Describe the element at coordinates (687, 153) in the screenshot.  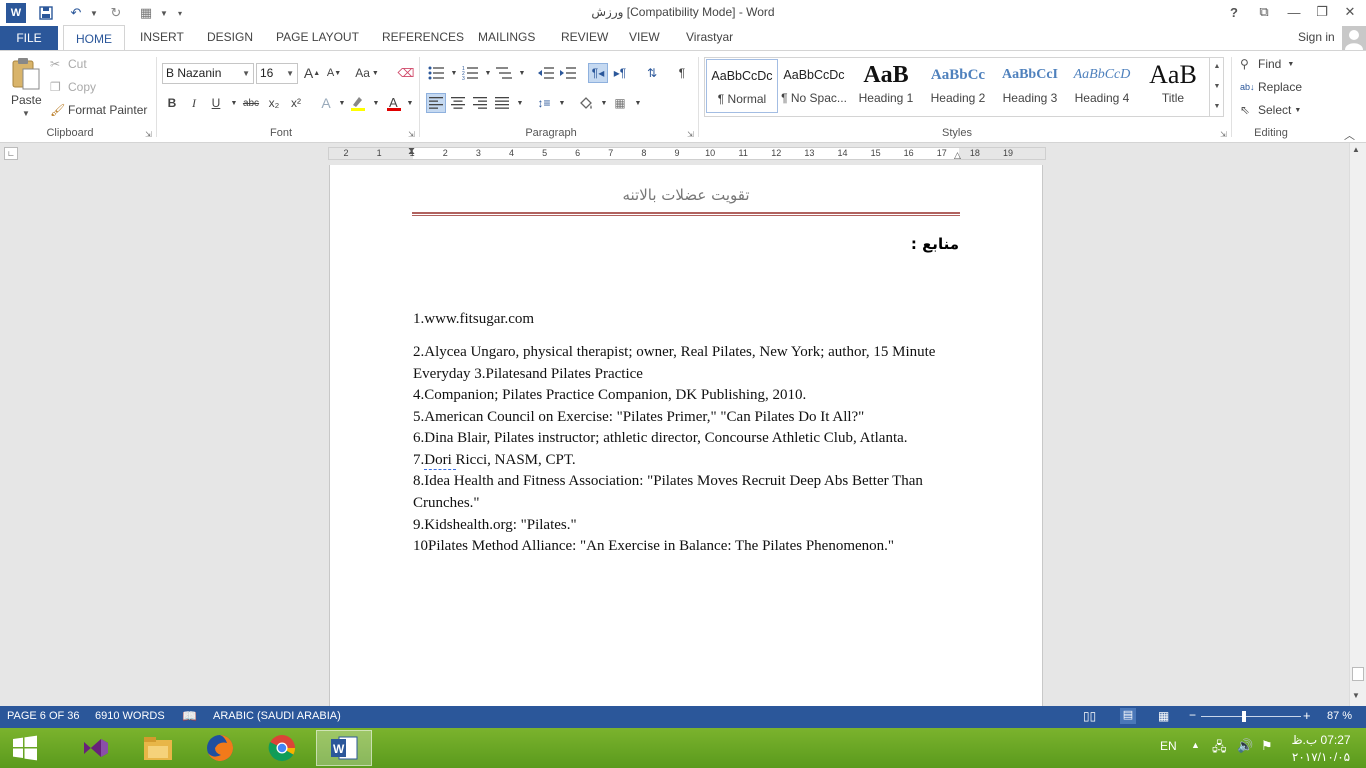
I see `horizontal-ruler: 2 1 1 2 3 4 5 6 7 8 9 10 11 12 13 14 15 16 17 18 19 ⧗ △` at that location.